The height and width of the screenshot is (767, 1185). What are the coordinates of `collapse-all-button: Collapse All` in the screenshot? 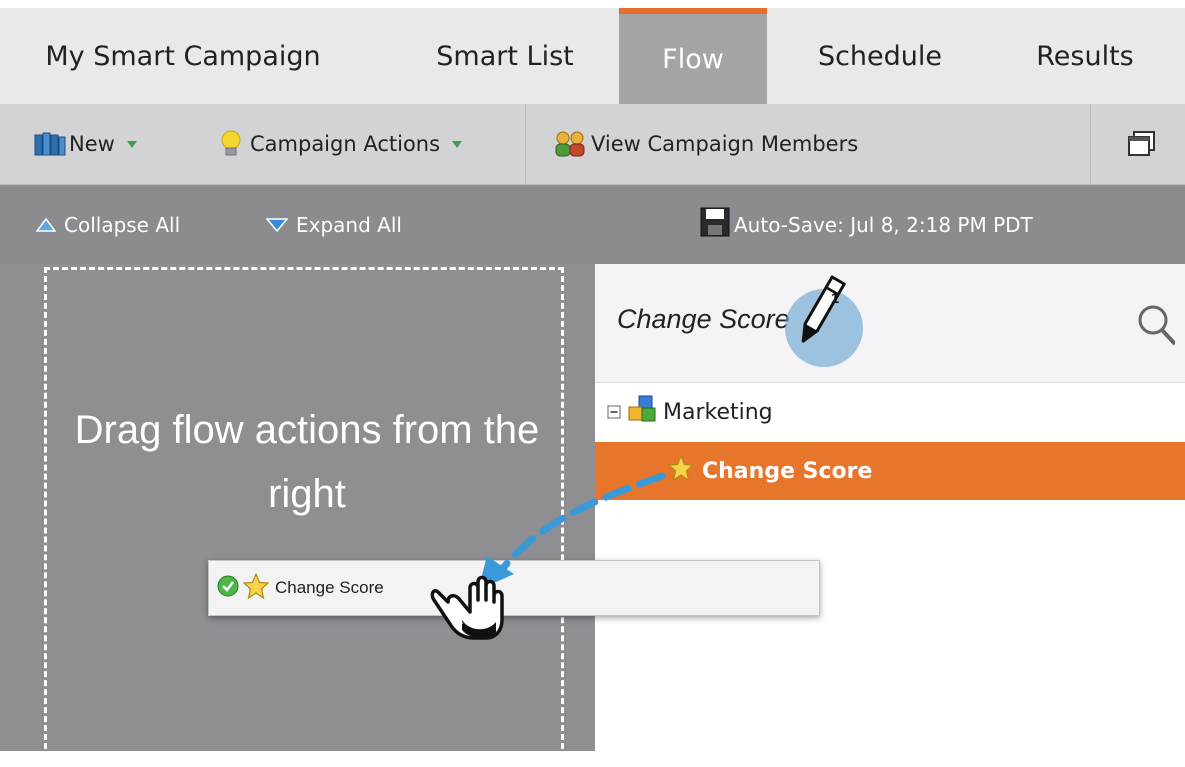 It's located at (108, 224).